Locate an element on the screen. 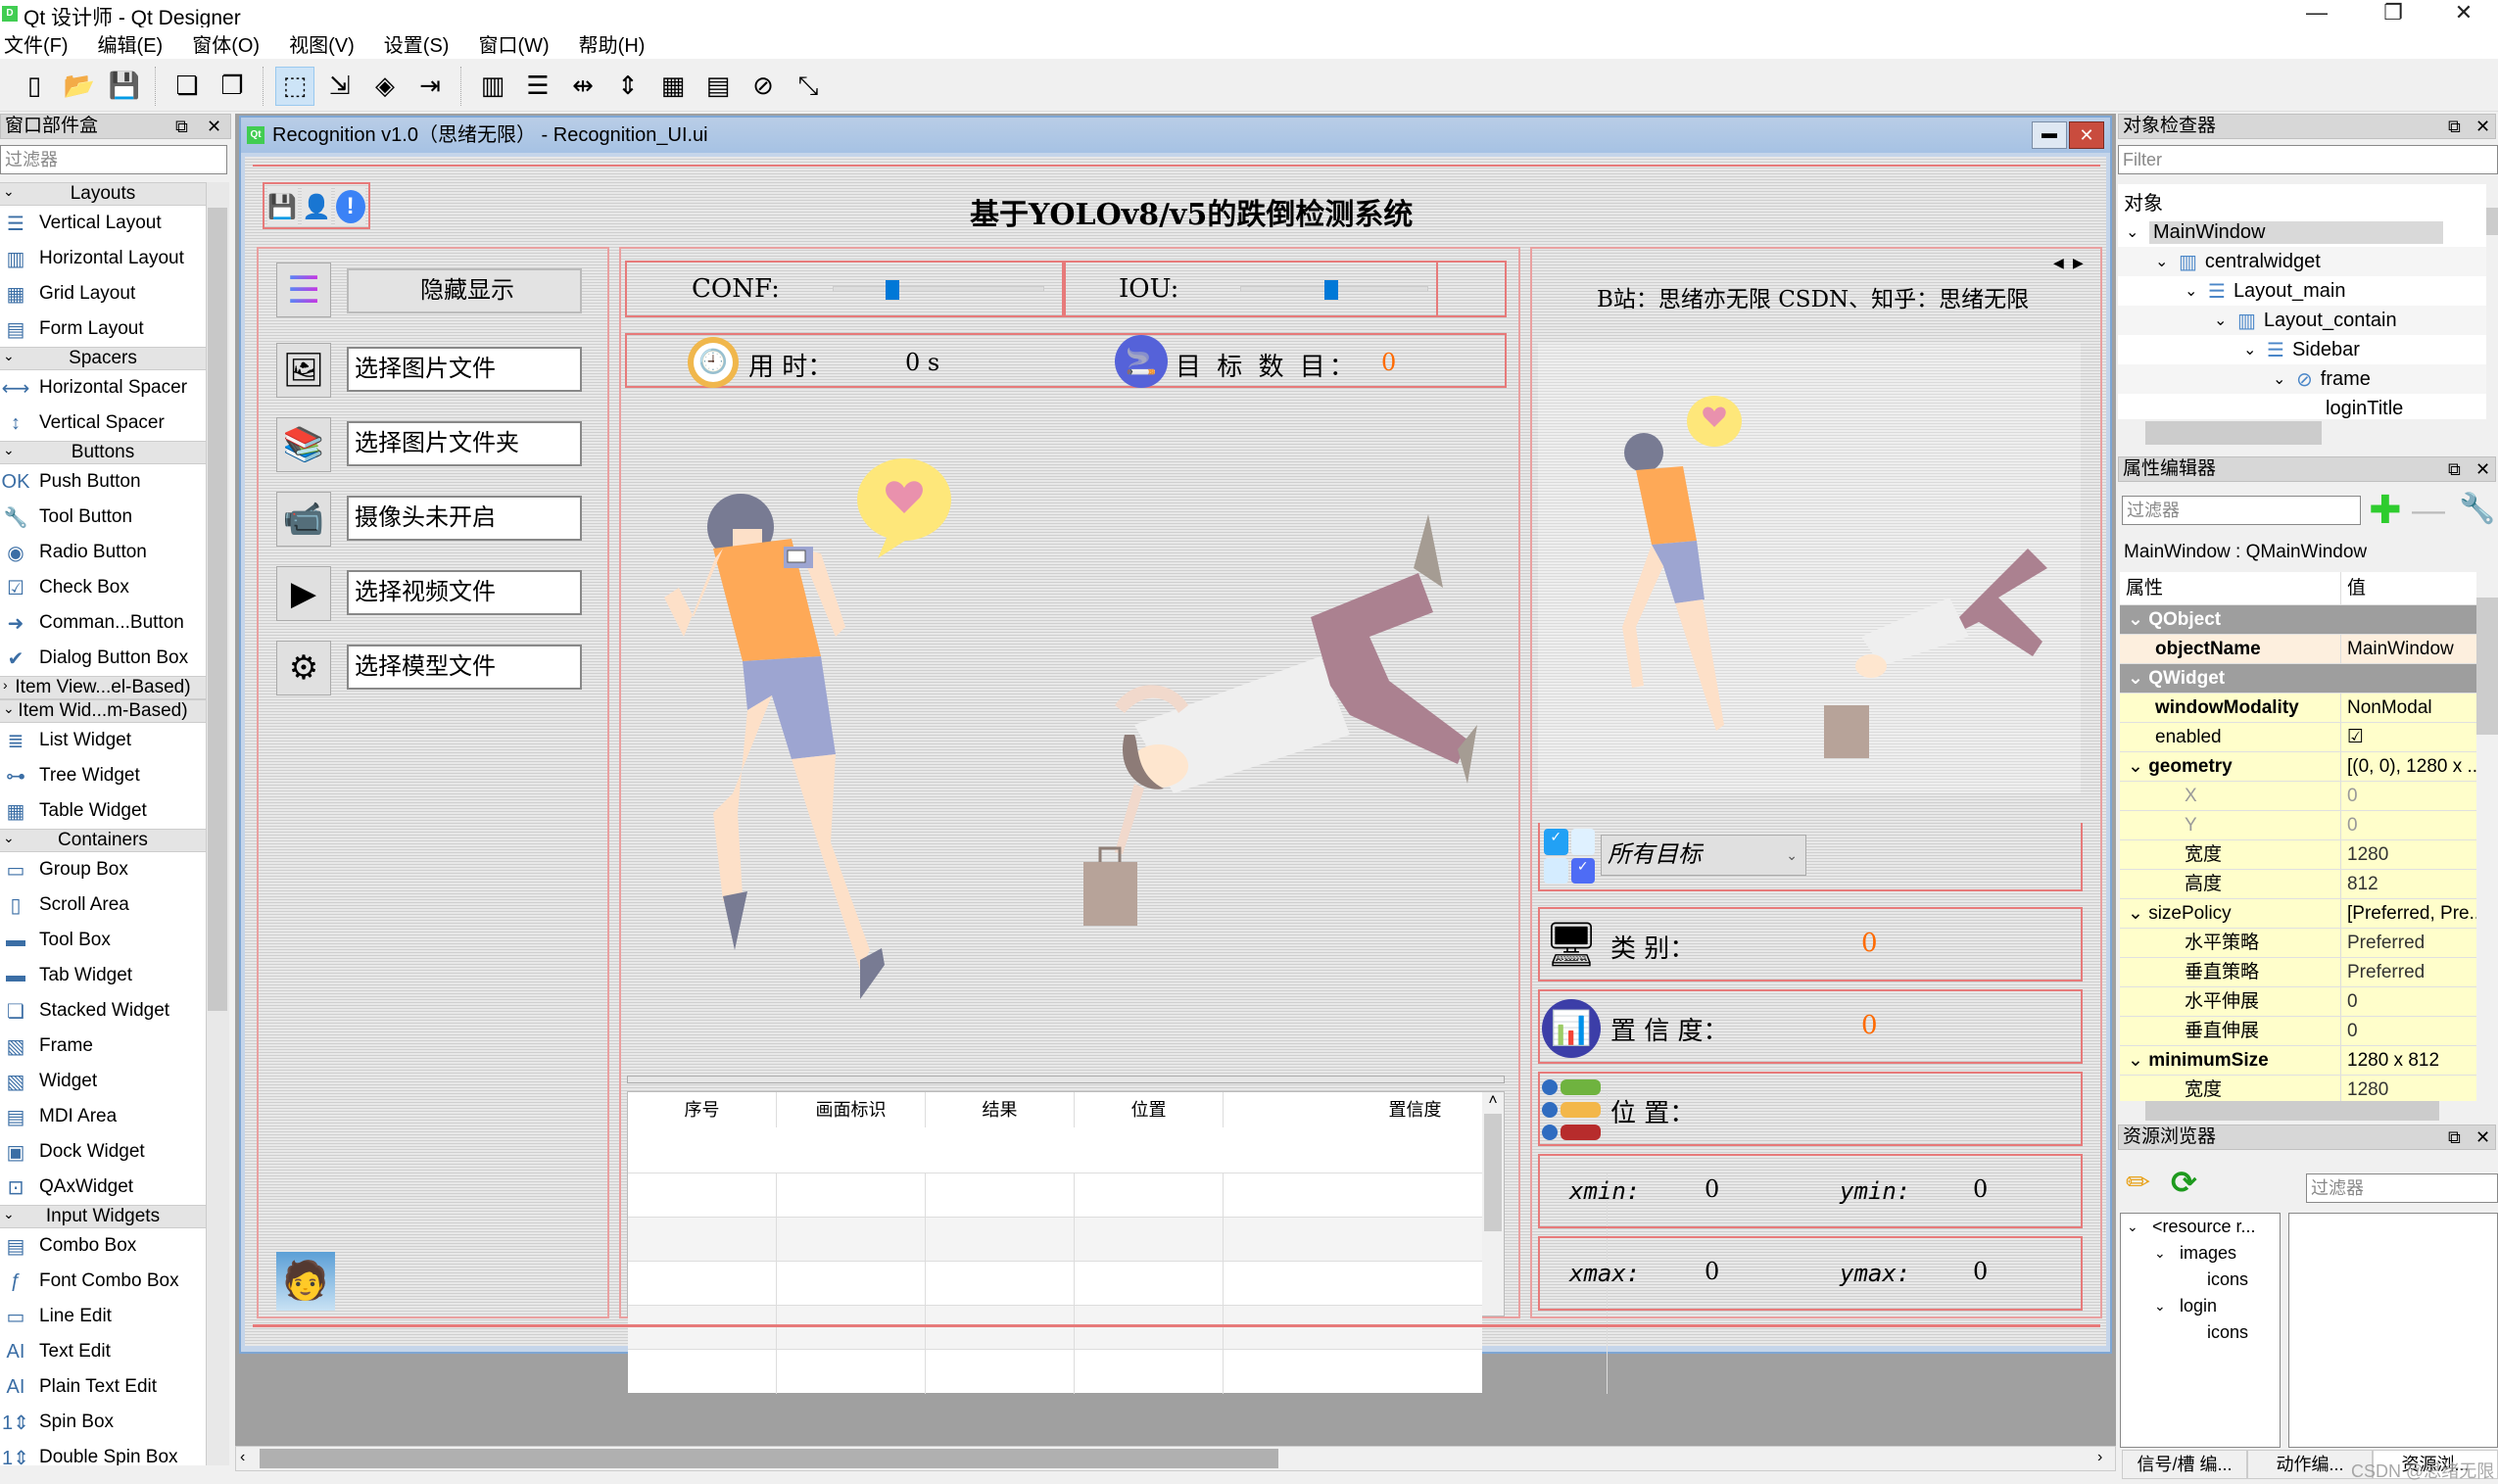 Image resolution: width=2498 pixels, height=1484 pixels. prev-page-arrow: ◀ is located at coordinates (2059, 263).